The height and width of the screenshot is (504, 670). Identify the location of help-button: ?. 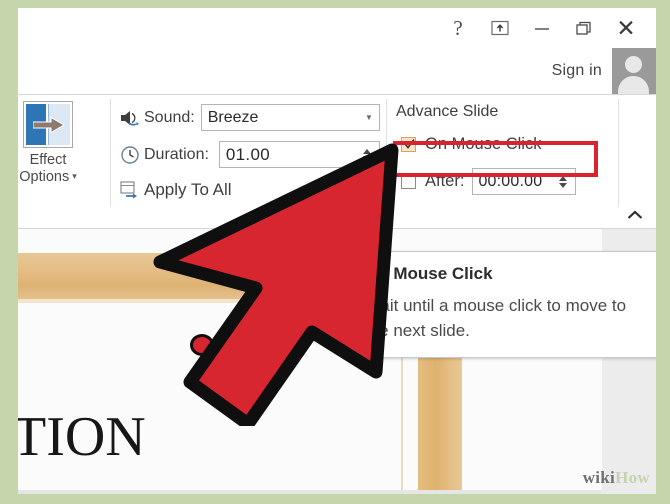
(458, 28).